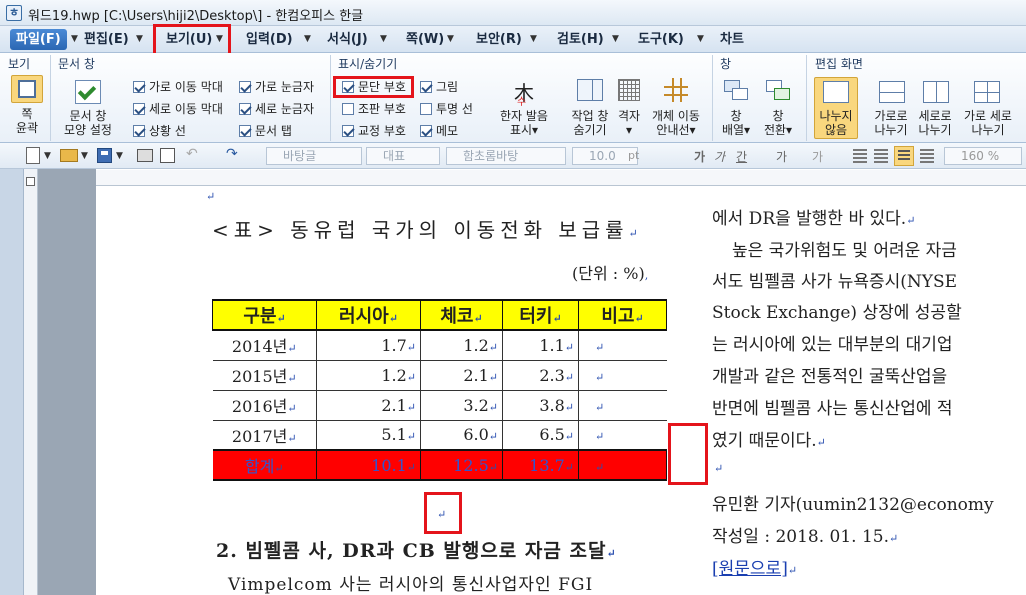 Image resolution: width=1026 pixels, height=595 pixels. I want to click on grid-button: 격자 ▾, so click(629, 123).